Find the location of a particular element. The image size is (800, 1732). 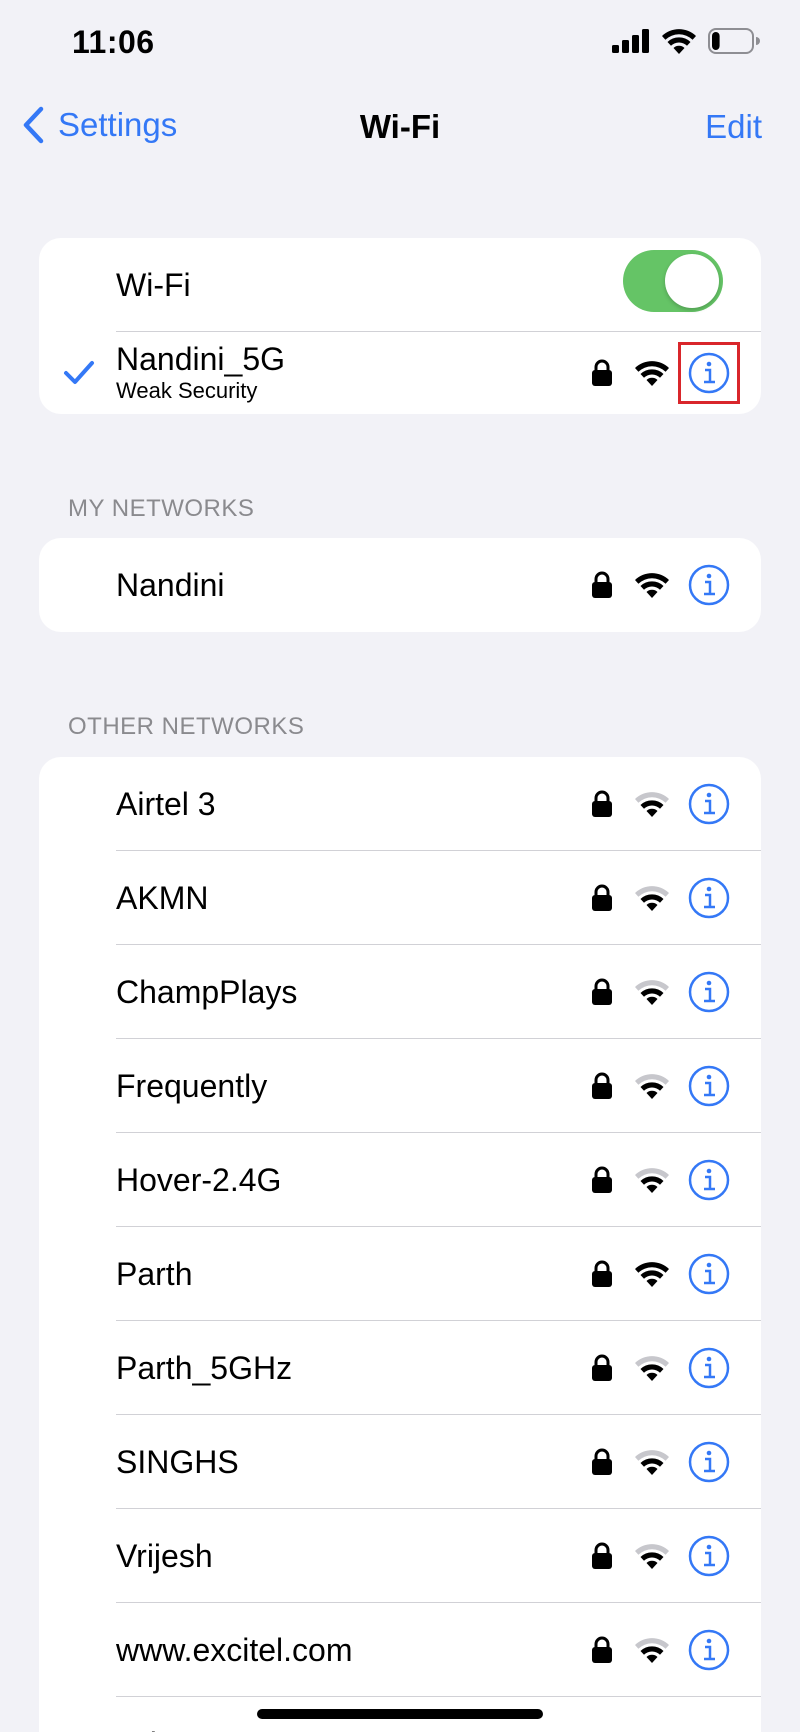

network-row: Frequently is located at coordinates (400, 1086).